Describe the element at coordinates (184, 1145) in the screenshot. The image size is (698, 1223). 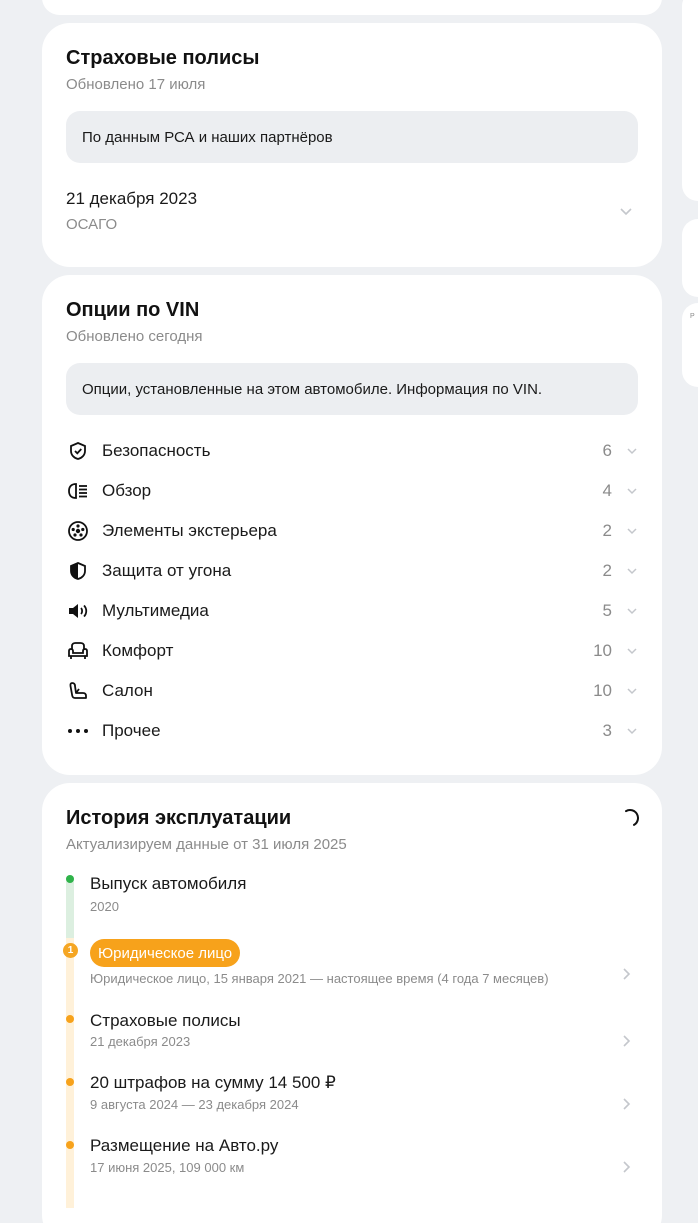
I see `event-title: Размещение на Авто.ру` at that location.